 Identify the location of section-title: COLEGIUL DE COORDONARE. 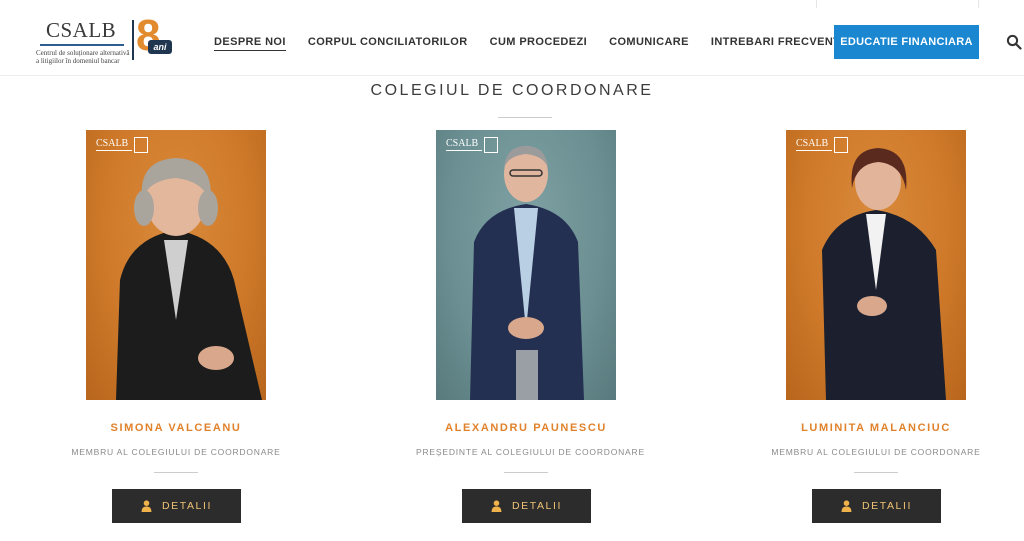
(512, 90).